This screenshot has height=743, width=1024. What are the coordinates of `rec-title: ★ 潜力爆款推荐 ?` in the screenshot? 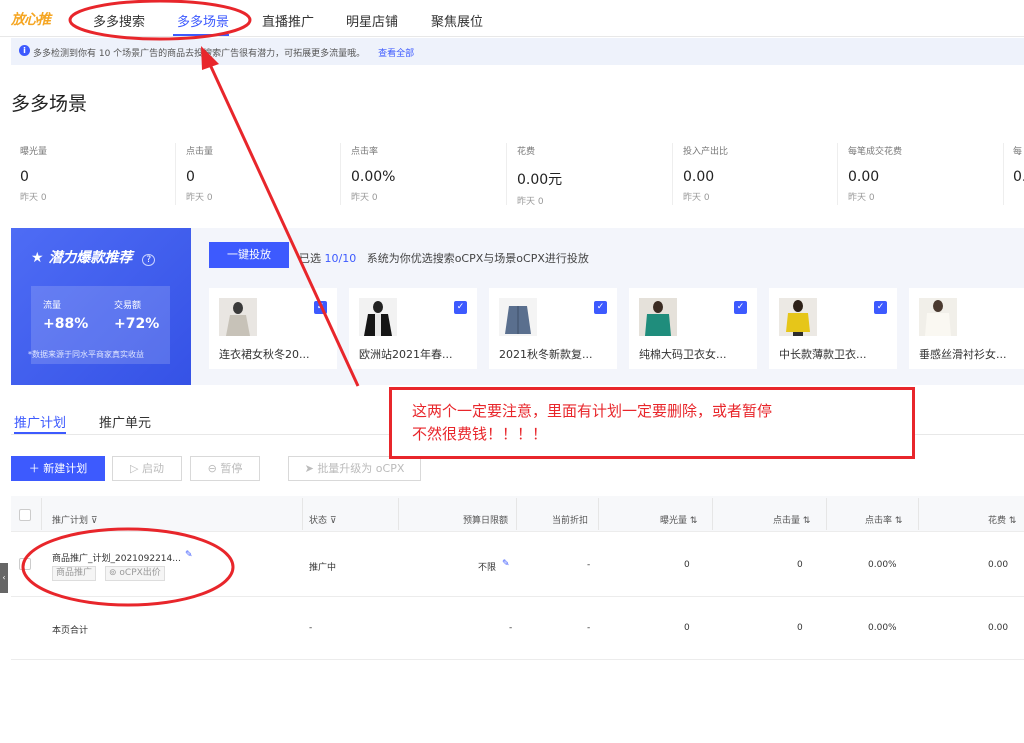 It's located at (93, 257).